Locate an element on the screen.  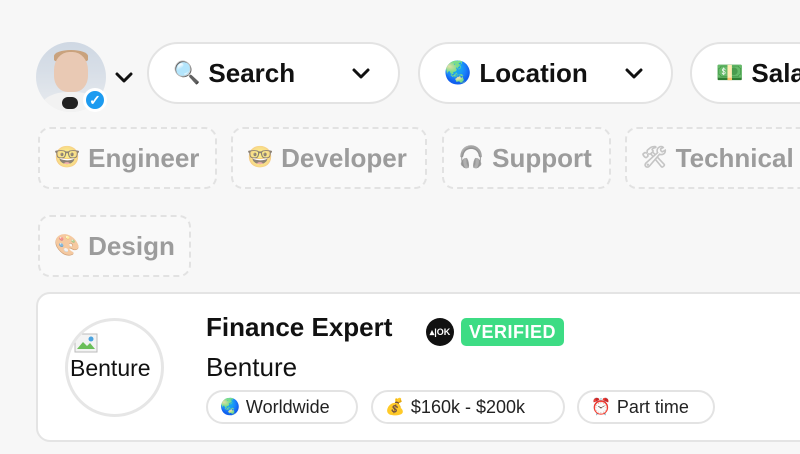
tag-technical: 🛠 Technical is located at coordinates (712, 158).